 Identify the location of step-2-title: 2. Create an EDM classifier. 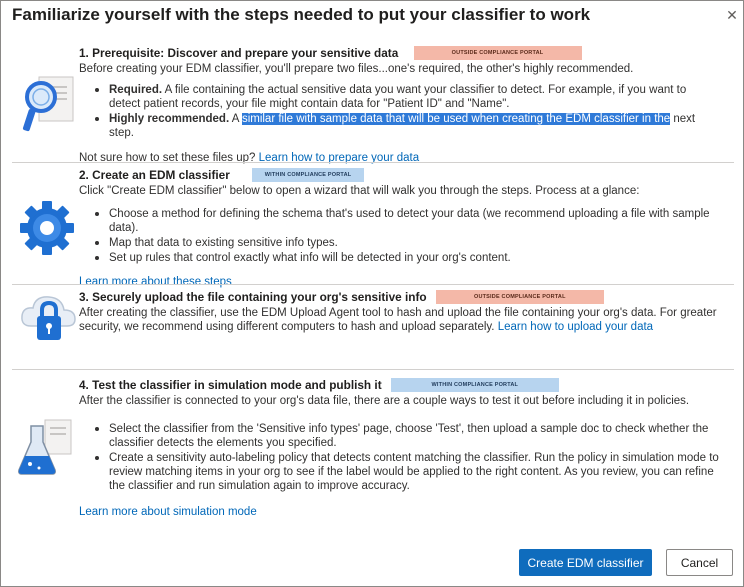
(154, 175).